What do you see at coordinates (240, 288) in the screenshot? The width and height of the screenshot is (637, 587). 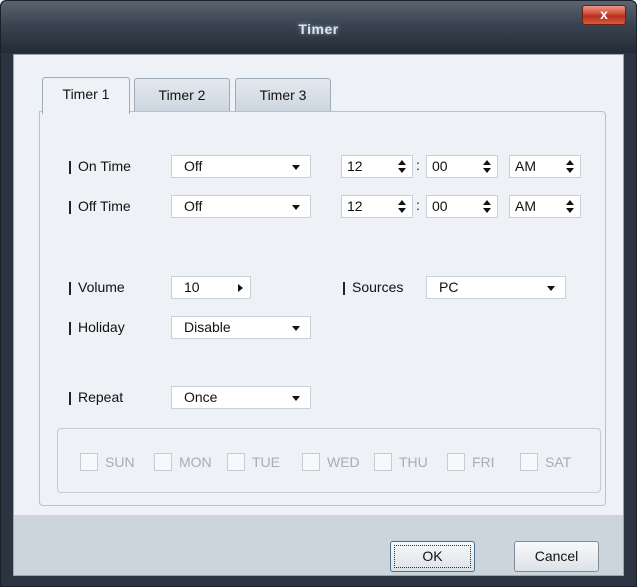 I see `play-arrow-icon` at bounding box center [240, 288].